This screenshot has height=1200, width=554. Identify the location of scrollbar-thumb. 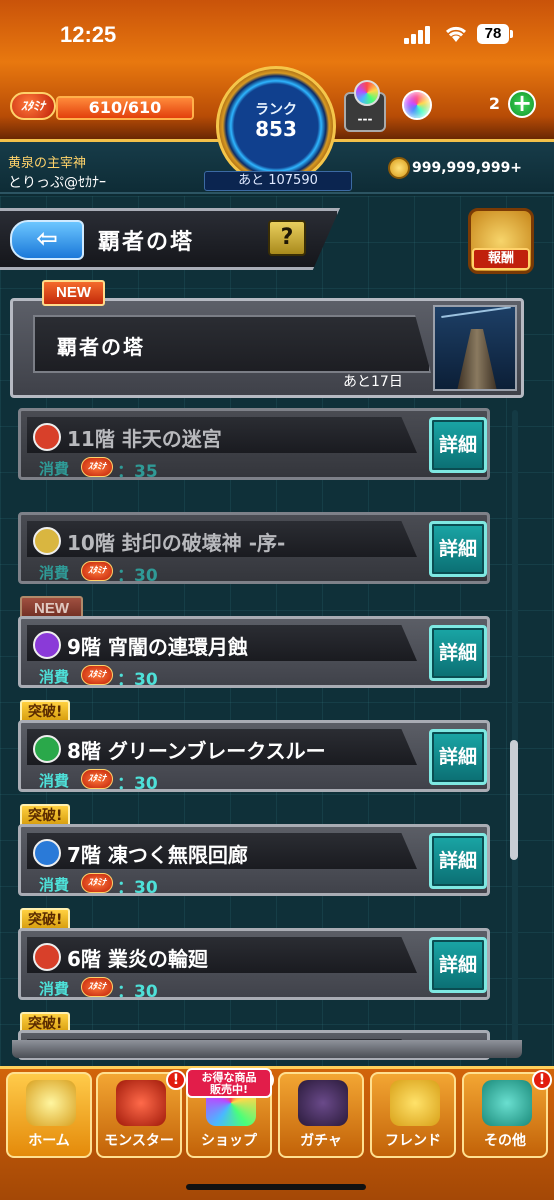
(514, 800).